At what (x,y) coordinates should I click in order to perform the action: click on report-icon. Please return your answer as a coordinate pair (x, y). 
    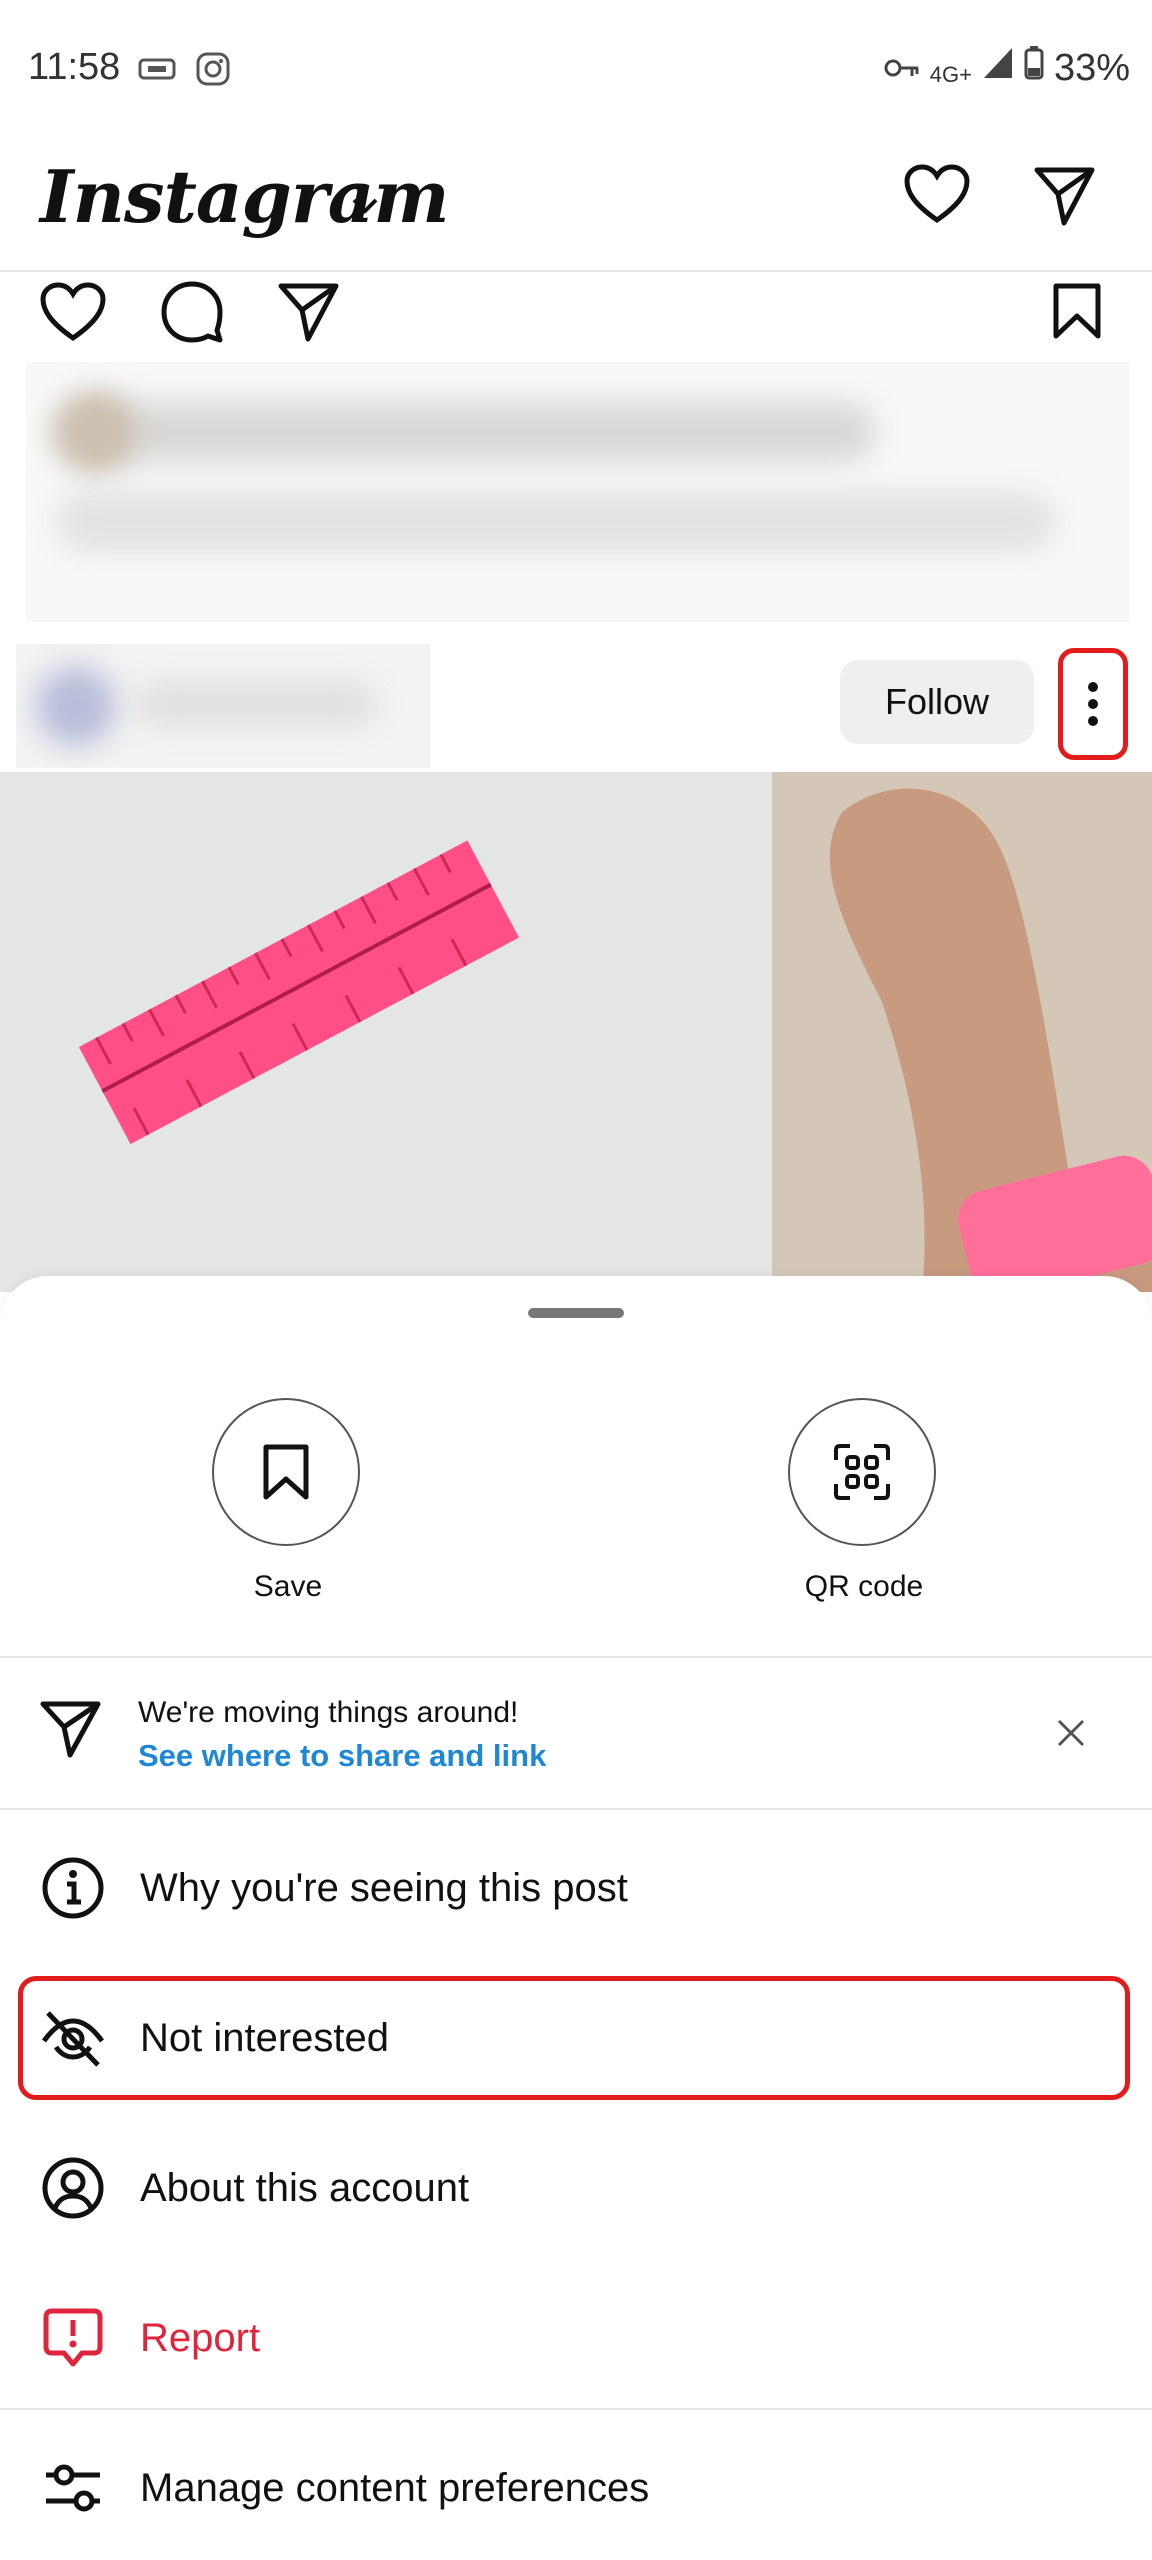
    Looking at the image, I should click on (73, 2338).